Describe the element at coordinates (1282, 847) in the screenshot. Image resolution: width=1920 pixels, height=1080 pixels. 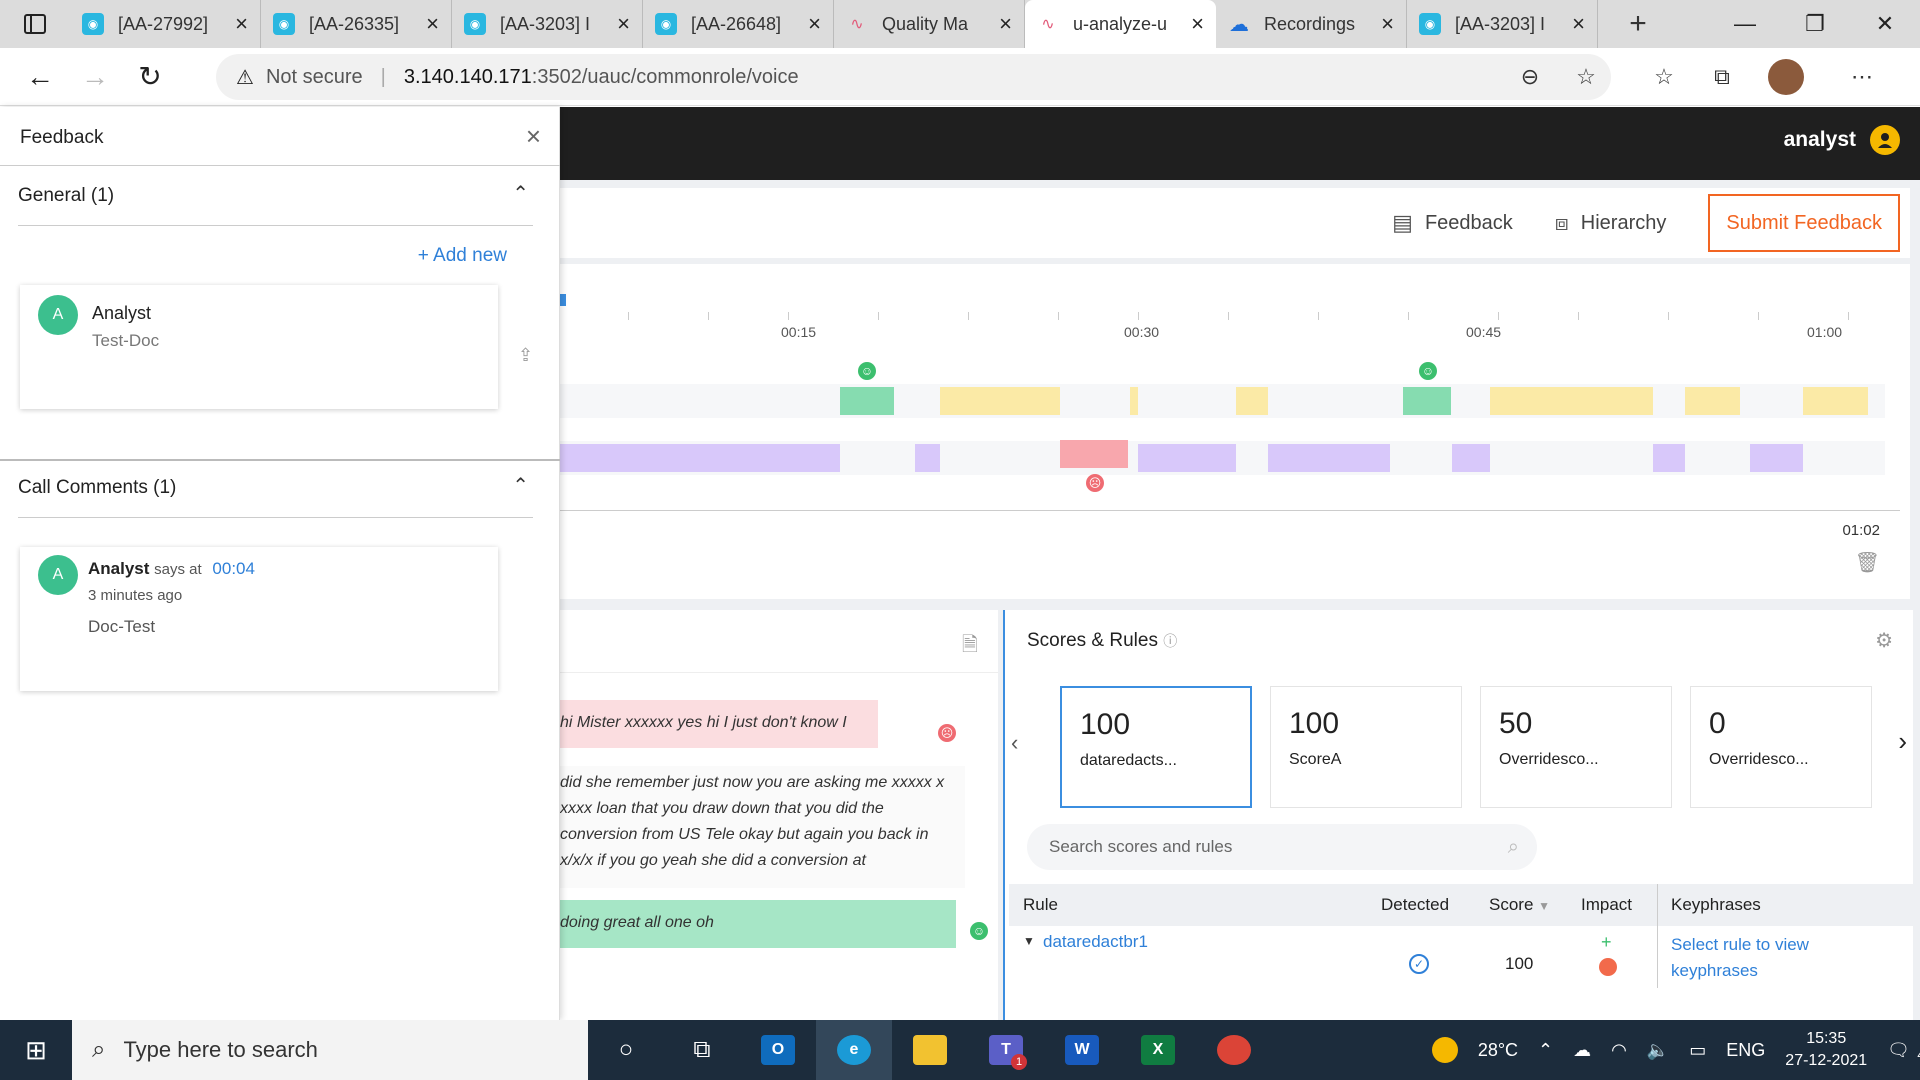
I see `search-input: Search scores and rules ⌕` at that location.